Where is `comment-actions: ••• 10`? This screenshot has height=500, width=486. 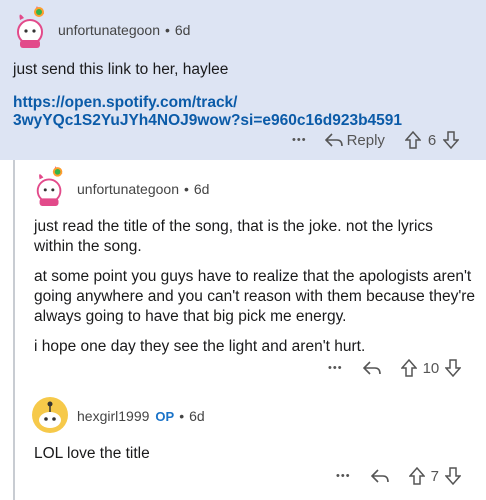 comment-actions: ••• 10 is located at coordinates (395, 368).